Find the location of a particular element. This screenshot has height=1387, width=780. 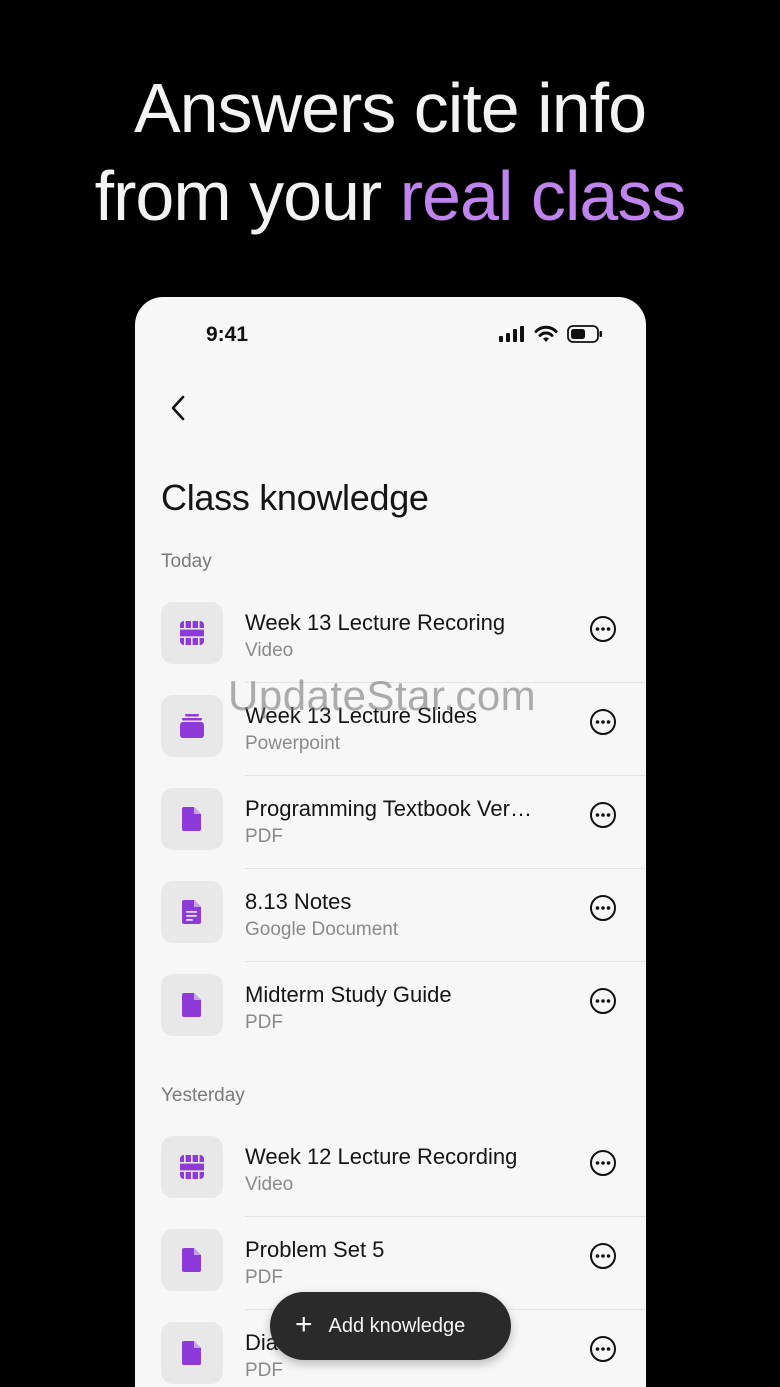

item-name: Week 12 Lecture Recording is located at coordinates (381, 1156).